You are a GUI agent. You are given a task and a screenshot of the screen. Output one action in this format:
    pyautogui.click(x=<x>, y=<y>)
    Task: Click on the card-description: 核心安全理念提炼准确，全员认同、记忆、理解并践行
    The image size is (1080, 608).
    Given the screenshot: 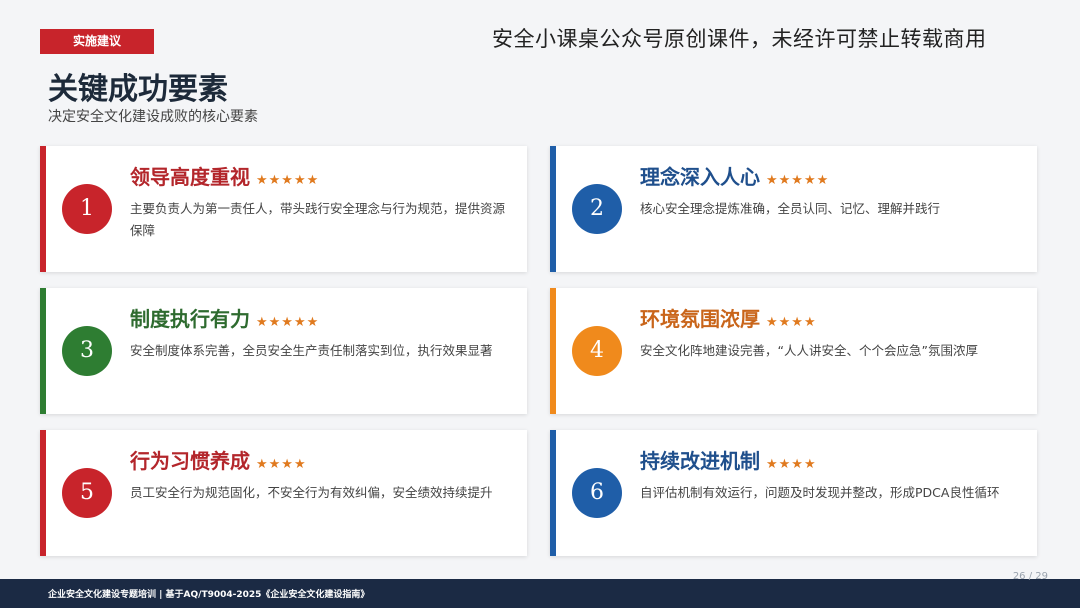 What is the action you would take?
    pyautogui.click(x=790, y=208)
    